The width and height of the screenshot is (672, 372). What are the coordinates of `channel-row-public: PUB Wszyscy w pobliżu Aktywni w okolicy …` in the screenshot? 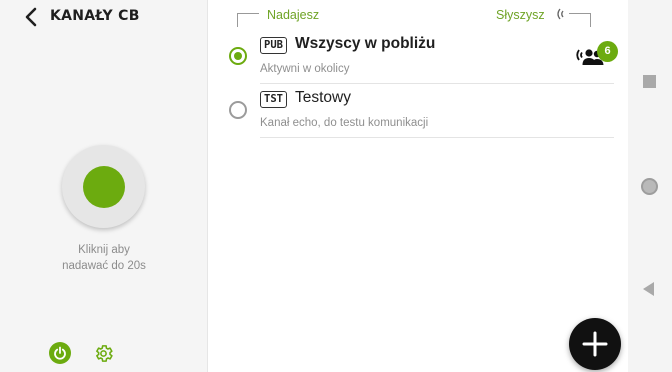 It's located at (418, 57).